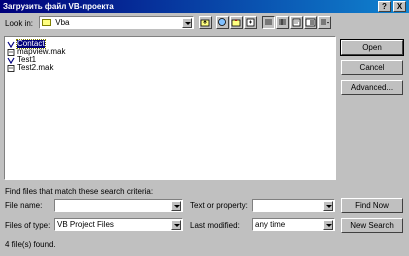 This screenshot has width=409, height=256. Describe the element at coordinates (270, 224) in the screenshot. I see `lastmod-value: any time` at that location.